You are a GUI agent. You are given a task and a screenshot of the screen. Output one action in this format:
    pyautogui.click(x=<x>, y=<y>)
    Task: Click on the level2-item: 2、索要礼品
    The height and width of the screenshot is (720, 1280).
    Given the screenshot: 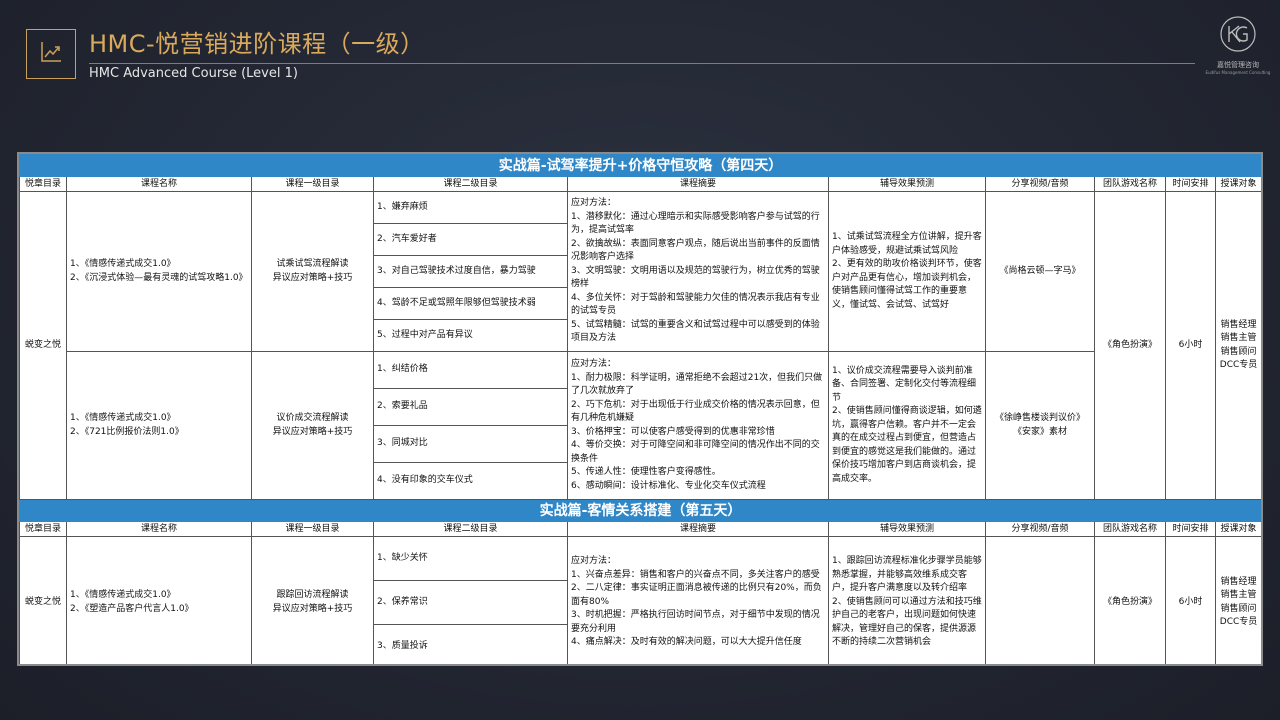 What is the action you would take?
    pyautogui.click(x=470, y=407)
    